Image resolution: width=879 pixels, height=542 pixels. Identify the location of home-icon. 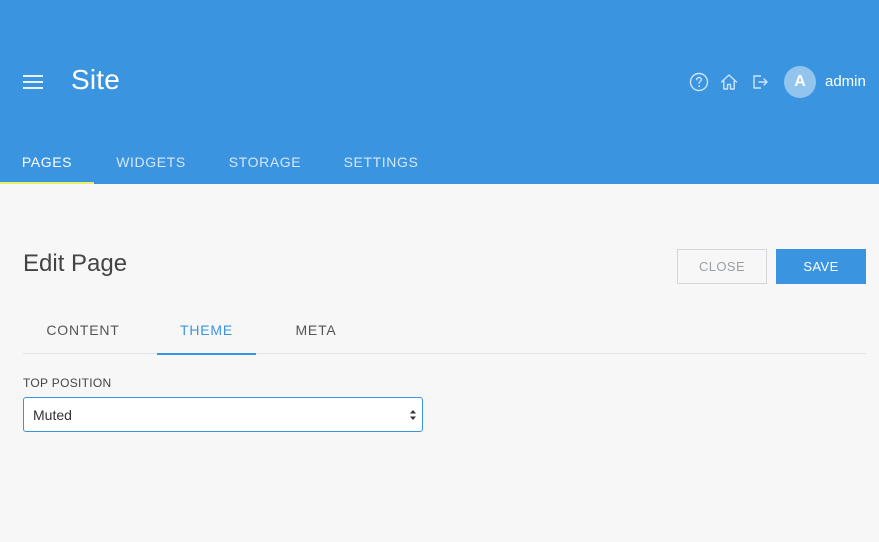
(729, 82).